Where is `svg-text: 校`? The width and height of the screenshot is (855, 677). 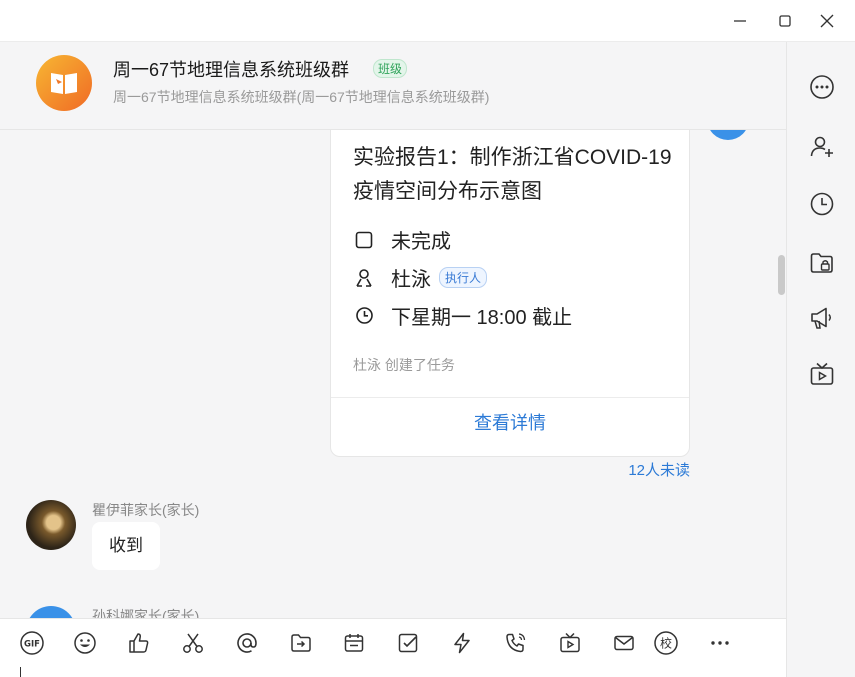
svg-text: 校 is located at coordinates (666, 643).